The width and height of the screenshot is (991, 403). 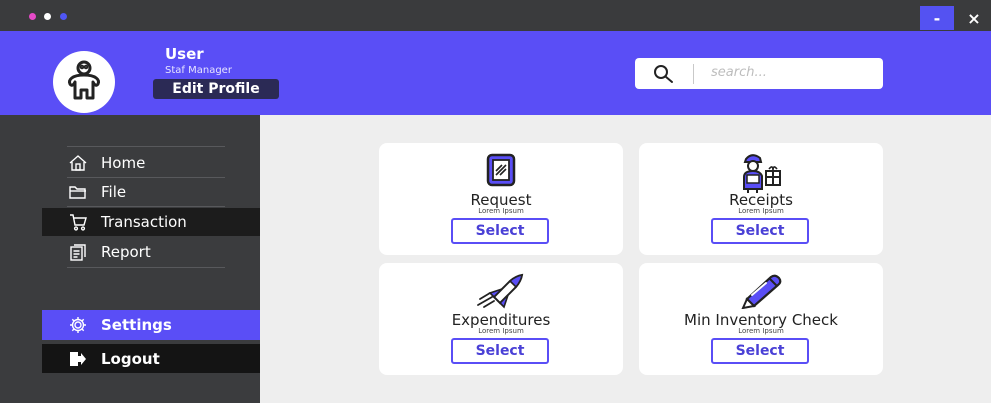 I want to click on card-request: Request Lorem Ipsum Select, so click(x=501, y=199).